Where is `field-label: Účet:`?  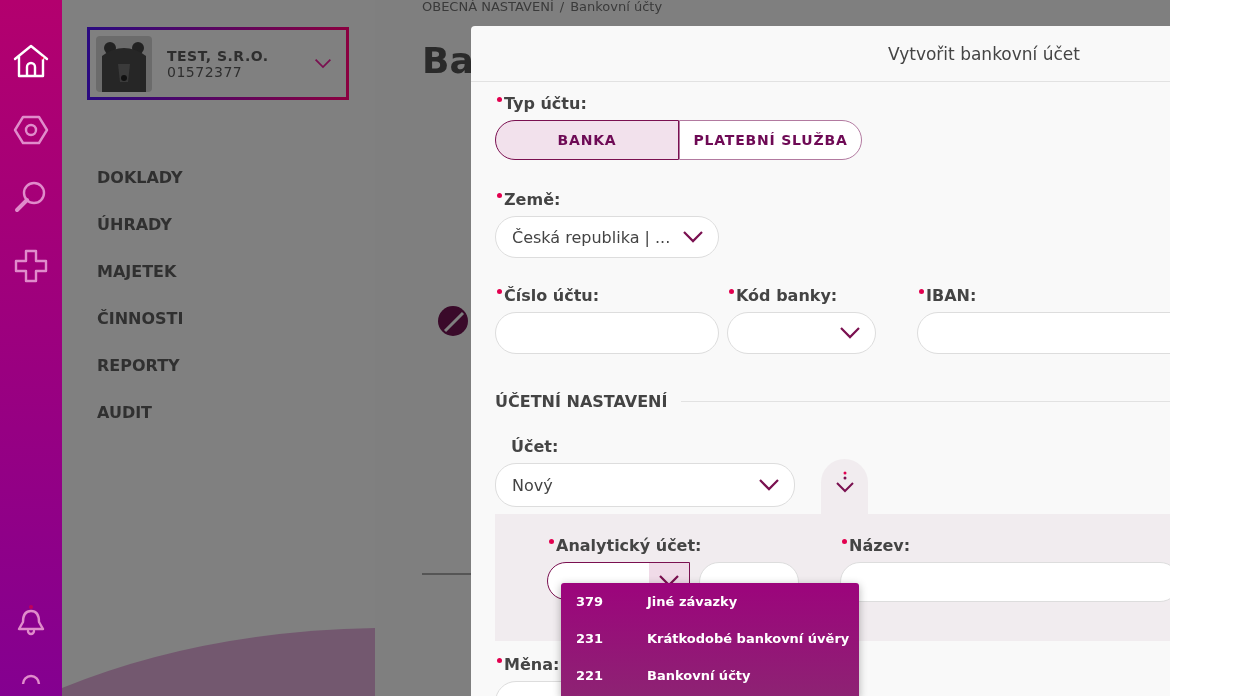
field-label: Účet: is located at coordinates (535, 447).